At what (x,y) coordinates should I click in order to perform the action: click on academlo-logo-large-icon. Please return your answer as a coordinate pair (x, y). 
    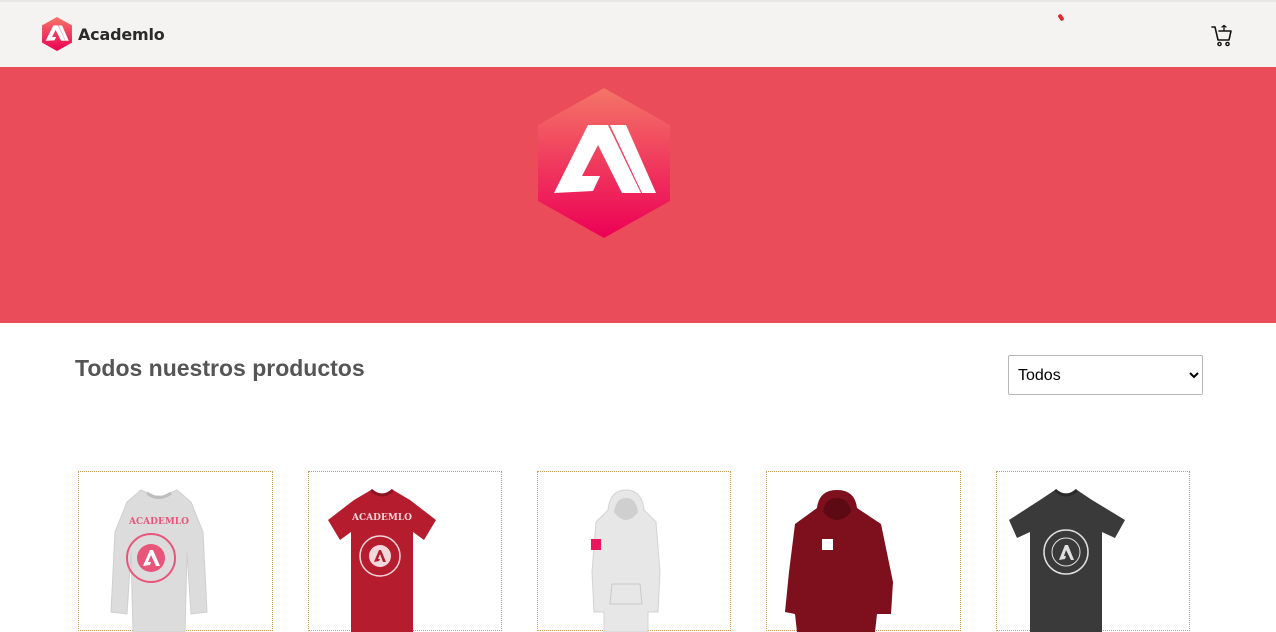
    Looking at the image, I should click on (604, 163).